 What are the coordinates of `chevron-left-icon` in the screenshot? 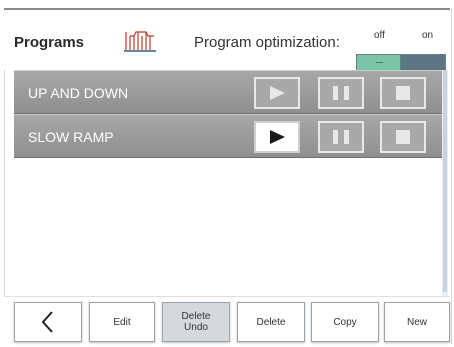 It's located at (47, 322).